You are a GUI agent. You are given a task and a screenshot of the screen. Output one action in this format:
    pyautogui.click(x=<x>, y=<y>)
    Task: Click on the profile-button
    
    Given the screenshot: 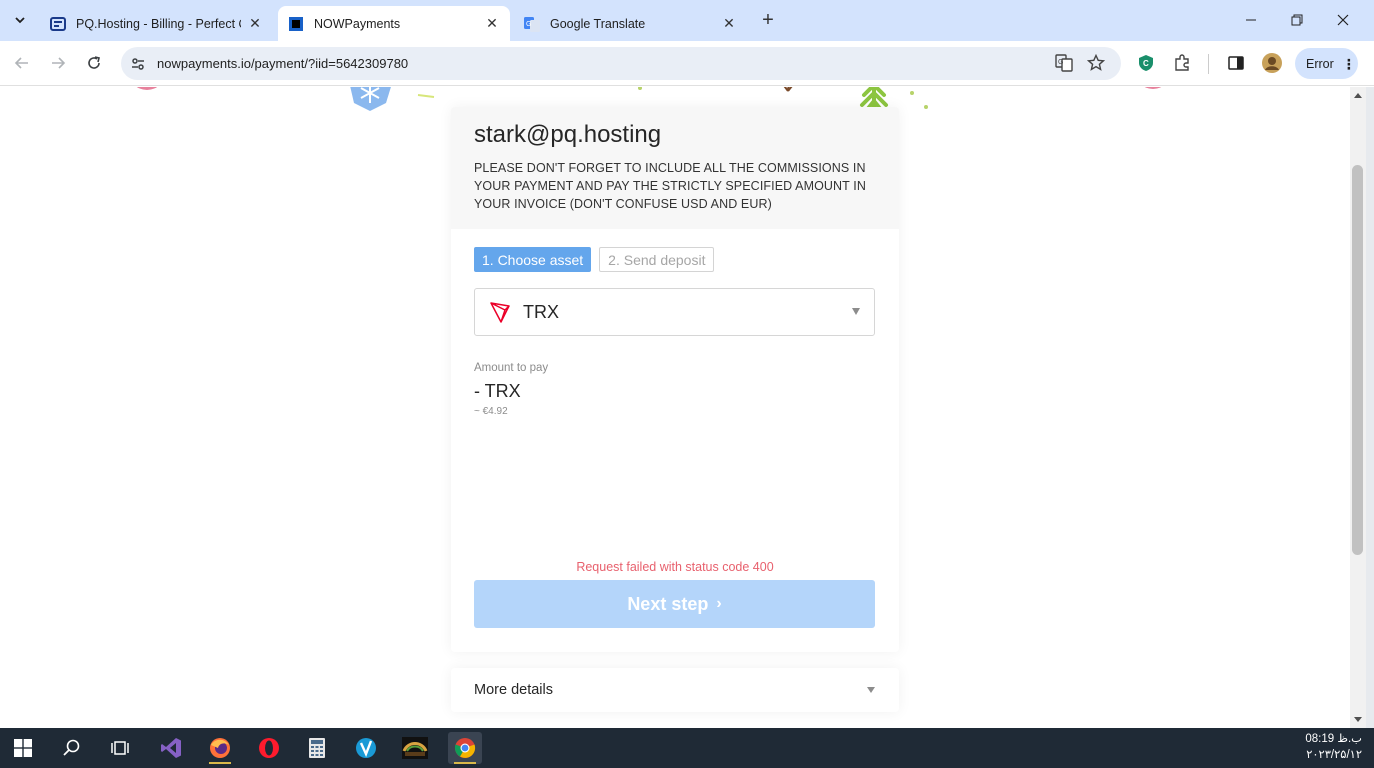 What is the action you would take?
    pyautogui.click(x=1272, y=63)
    